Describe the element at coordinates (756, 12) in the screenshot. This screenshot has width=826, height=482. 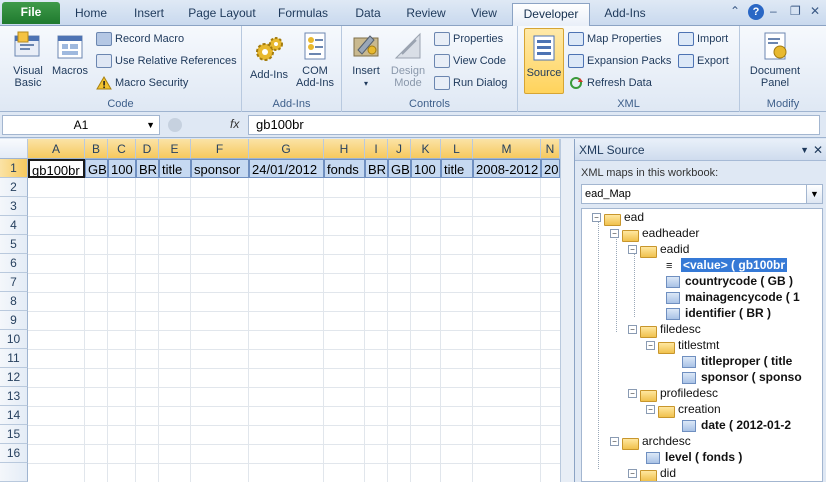
I see `help-icon: ?` at that location.